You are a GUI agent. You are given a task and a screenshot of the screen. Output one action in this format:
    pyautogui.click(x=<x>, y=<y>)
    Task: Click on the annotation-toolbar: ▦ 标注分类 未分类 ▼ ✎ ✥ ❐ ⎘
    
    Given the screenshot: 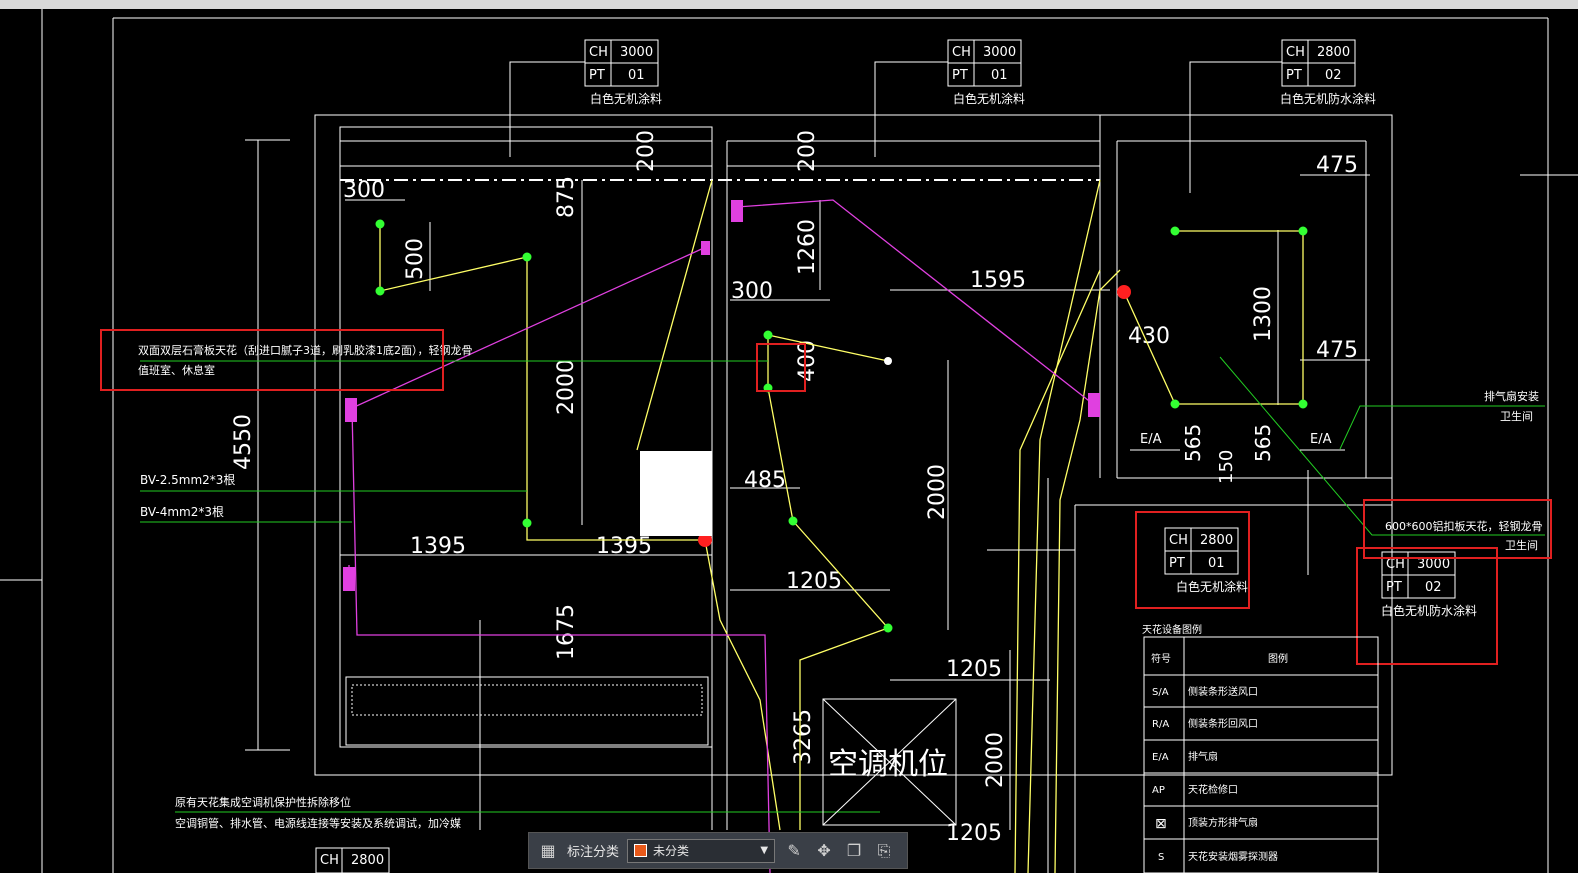 What is the action you would take?
    pyautogui.click(x=718, y=850)
    